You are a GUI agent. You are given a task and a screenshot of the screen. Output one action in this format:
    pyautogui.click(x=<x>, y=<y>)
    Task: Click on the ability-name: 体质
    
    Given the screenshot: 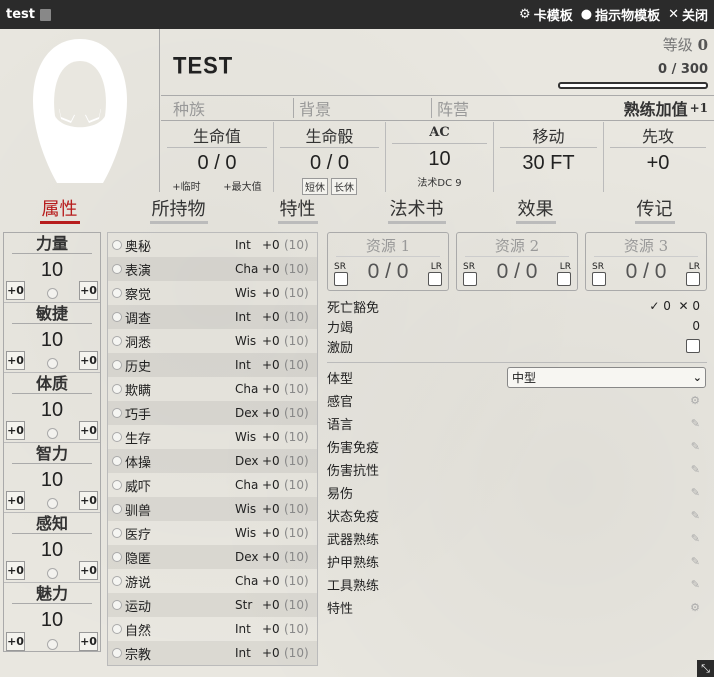 What is the action you would take?
    pyautogui.click(x=52, y=383)
    